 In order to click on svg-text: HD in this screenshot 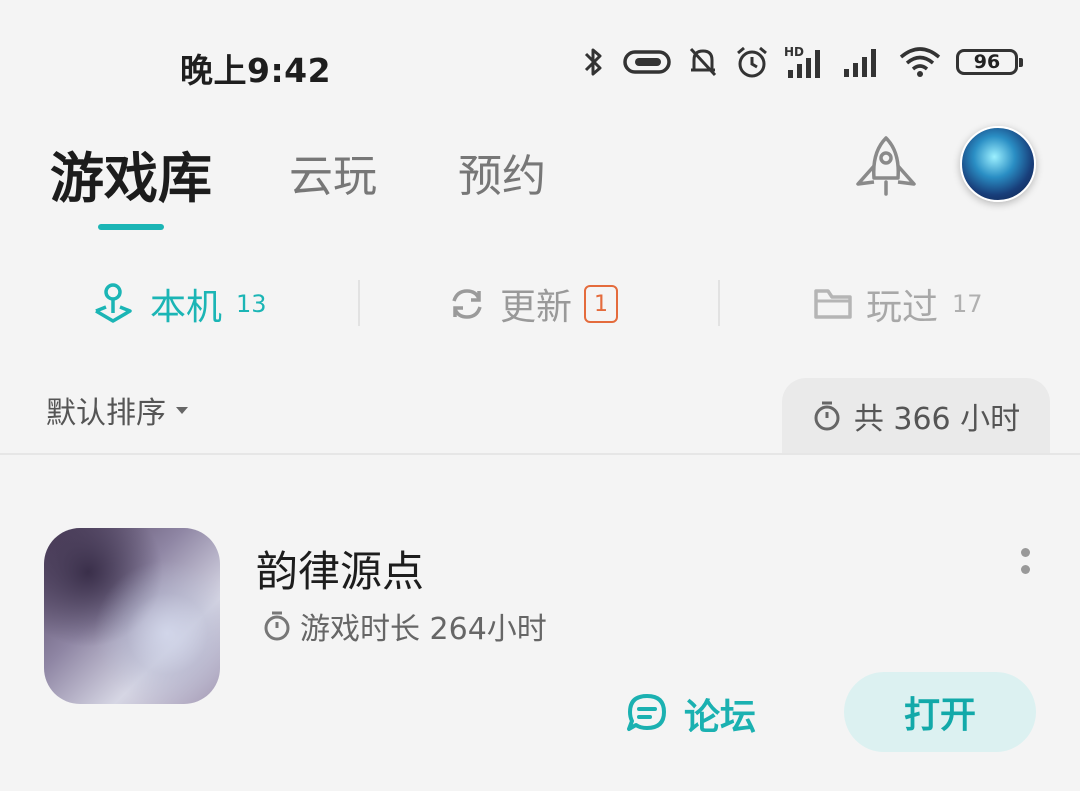, I will do `click(794, 52)`.